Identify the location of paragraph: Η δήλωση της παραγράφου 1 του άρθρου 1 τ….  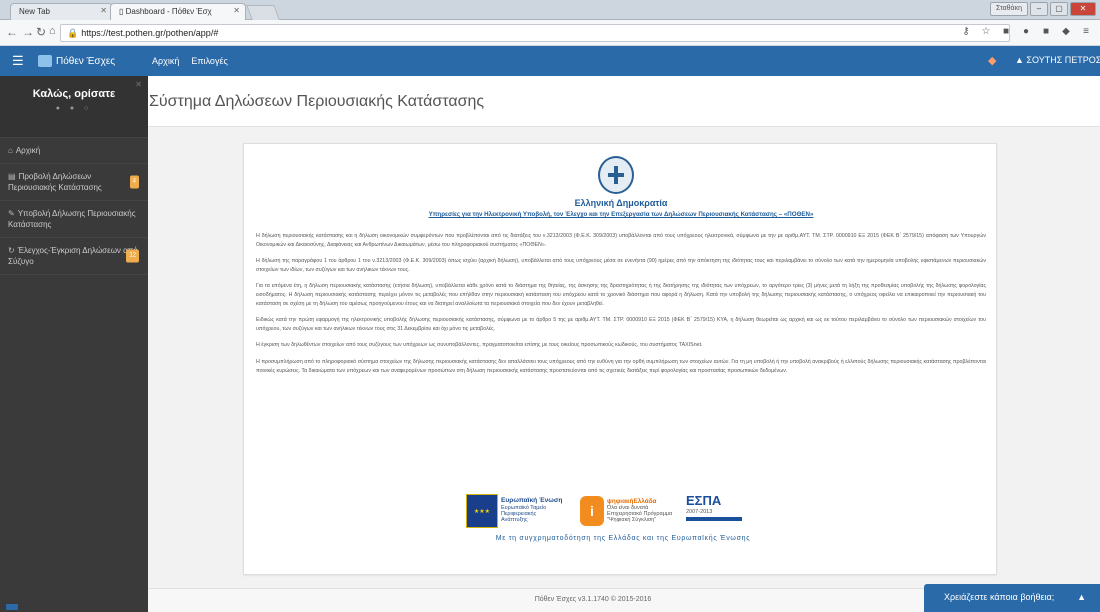
(621, 265).